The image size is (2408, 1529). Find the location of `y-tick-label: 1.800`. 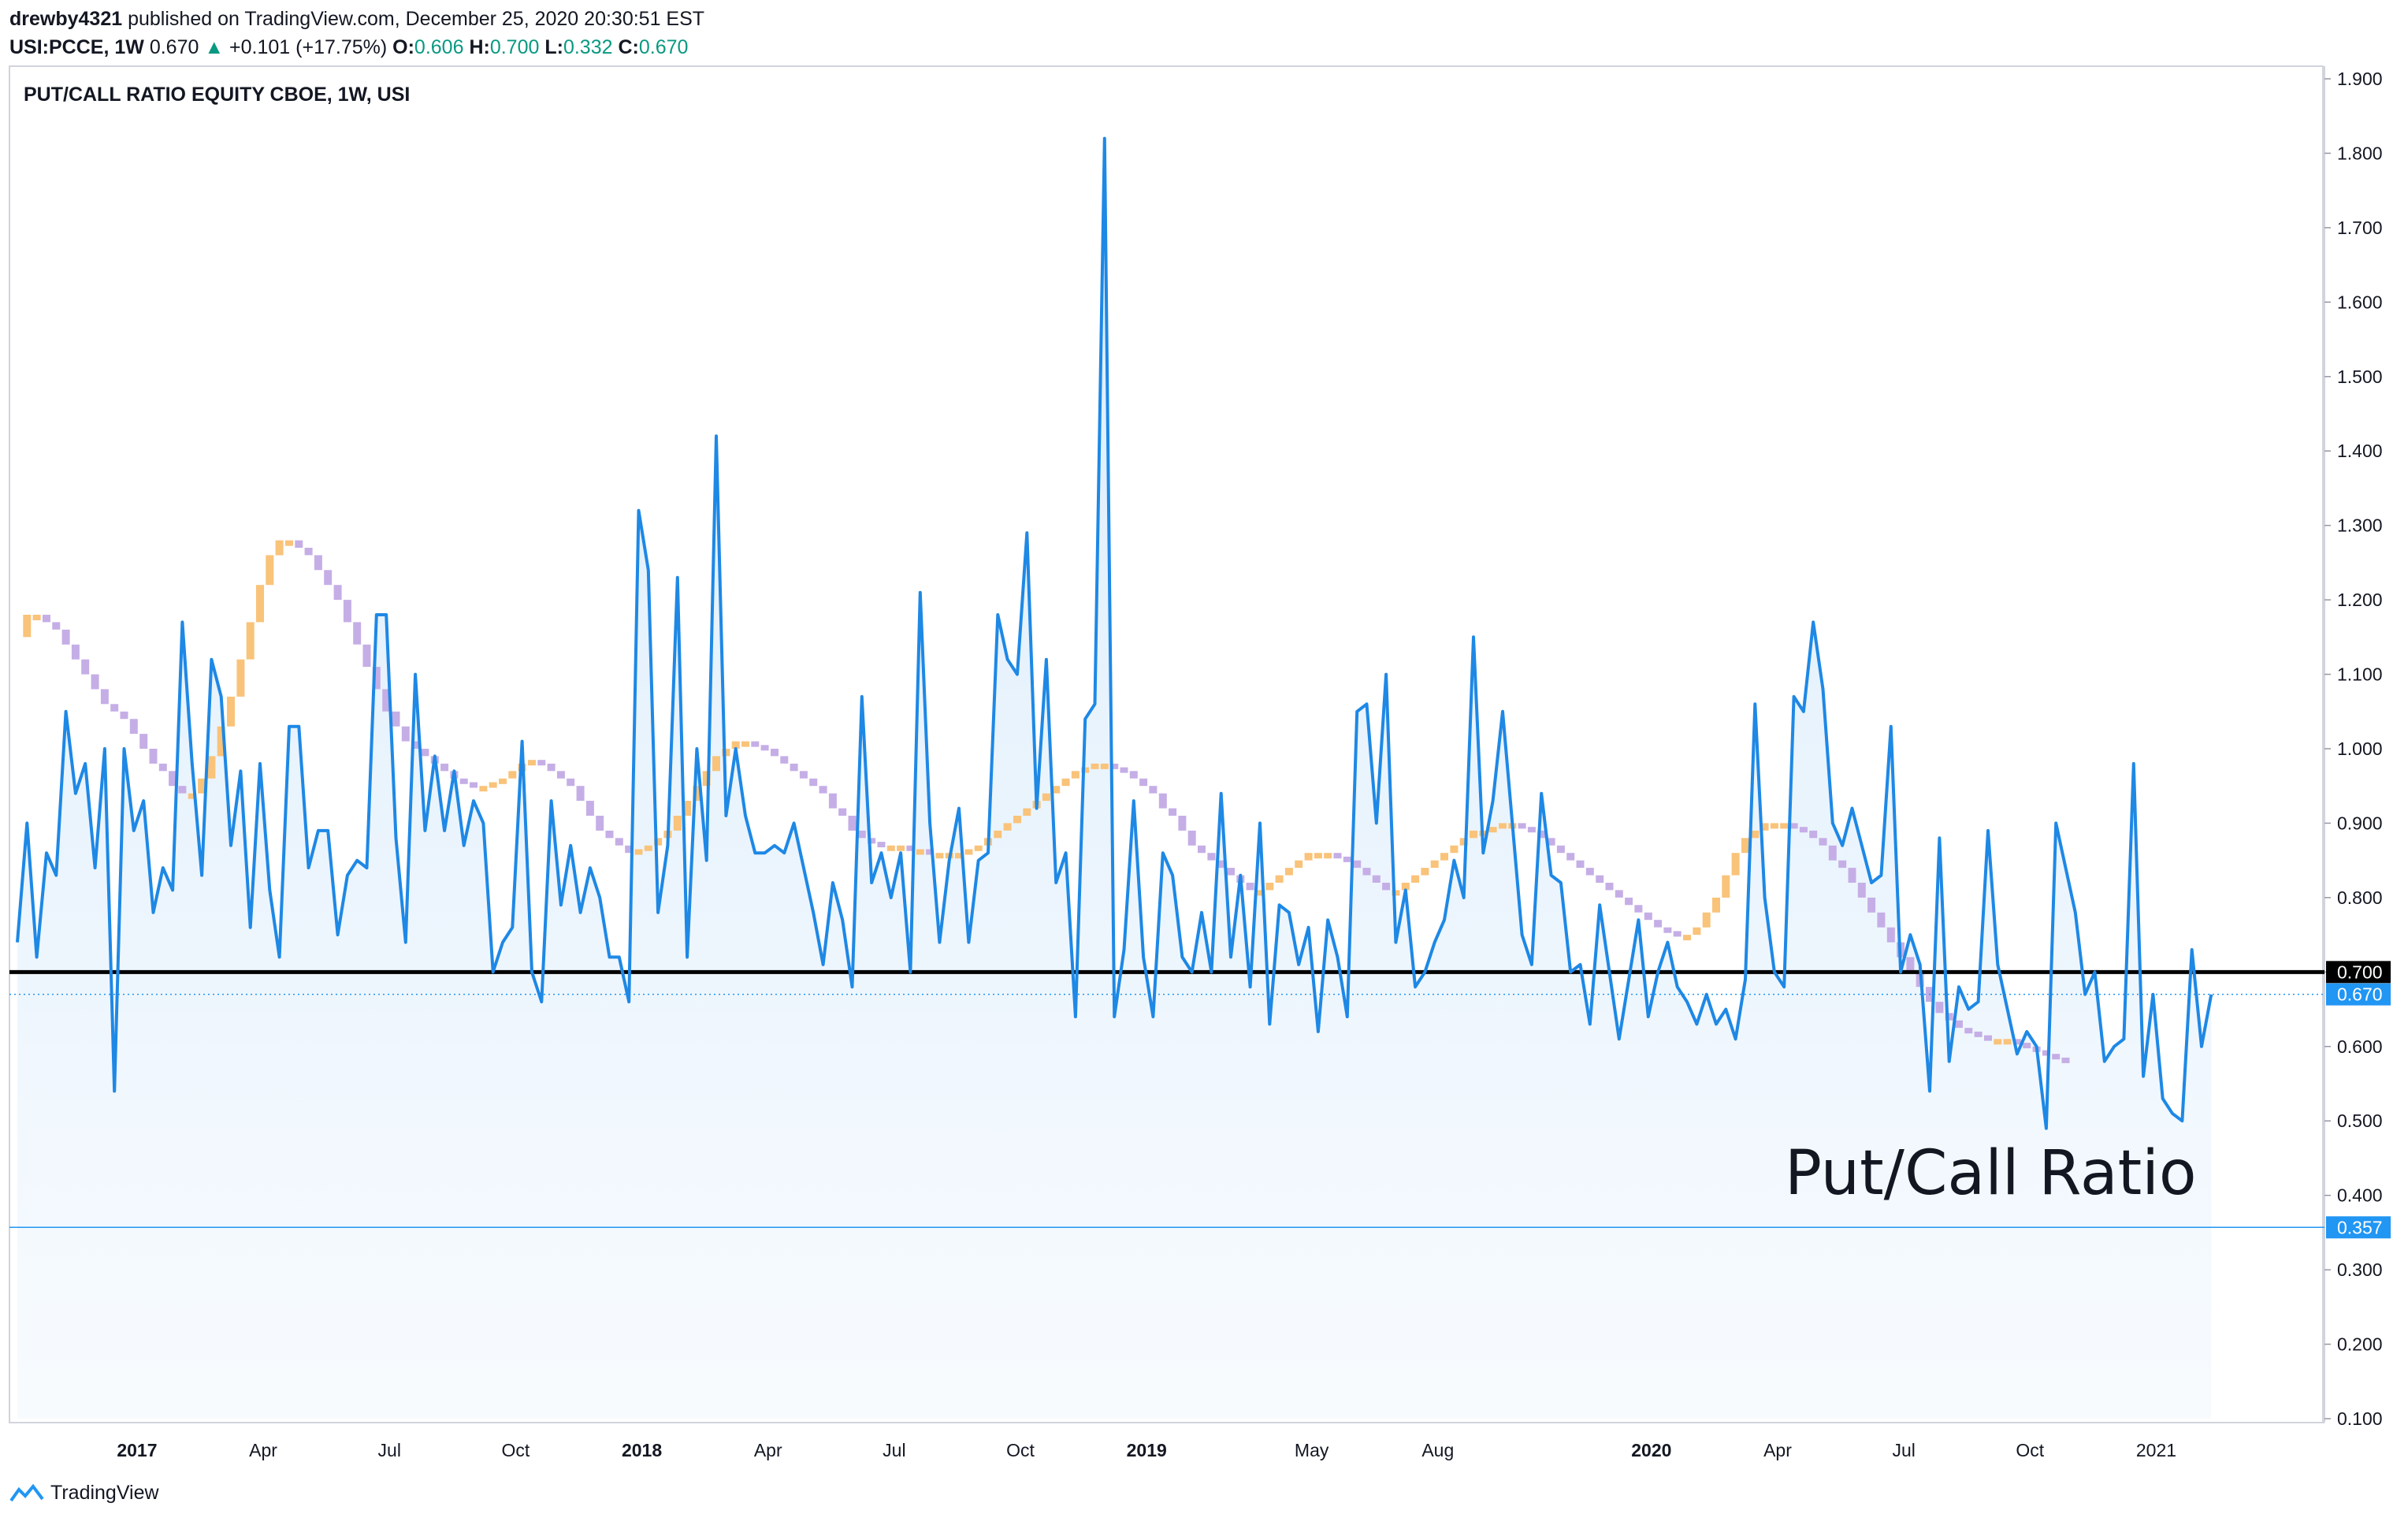

y-tick-label: 1.800 is located at coordinates (2360, 153).